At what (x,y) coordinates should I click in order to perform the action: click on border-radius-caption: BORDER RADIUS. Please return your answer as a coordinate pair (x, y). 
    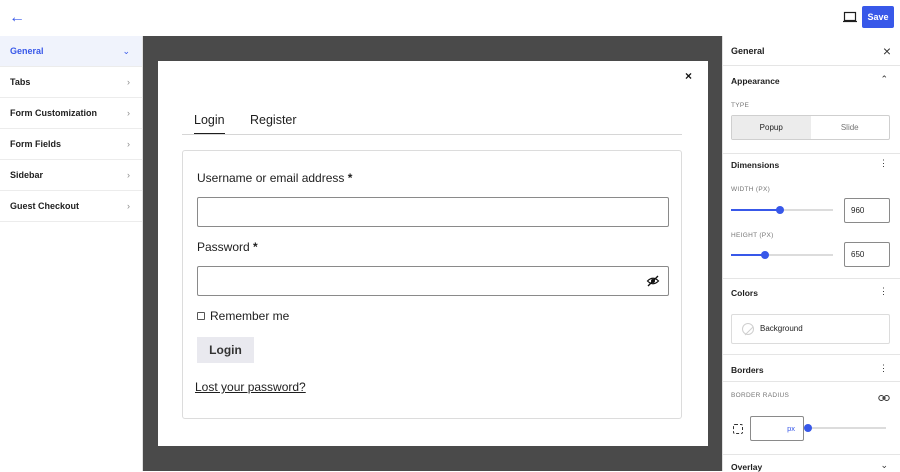
    Looking at the image, I should click on (760, 395).